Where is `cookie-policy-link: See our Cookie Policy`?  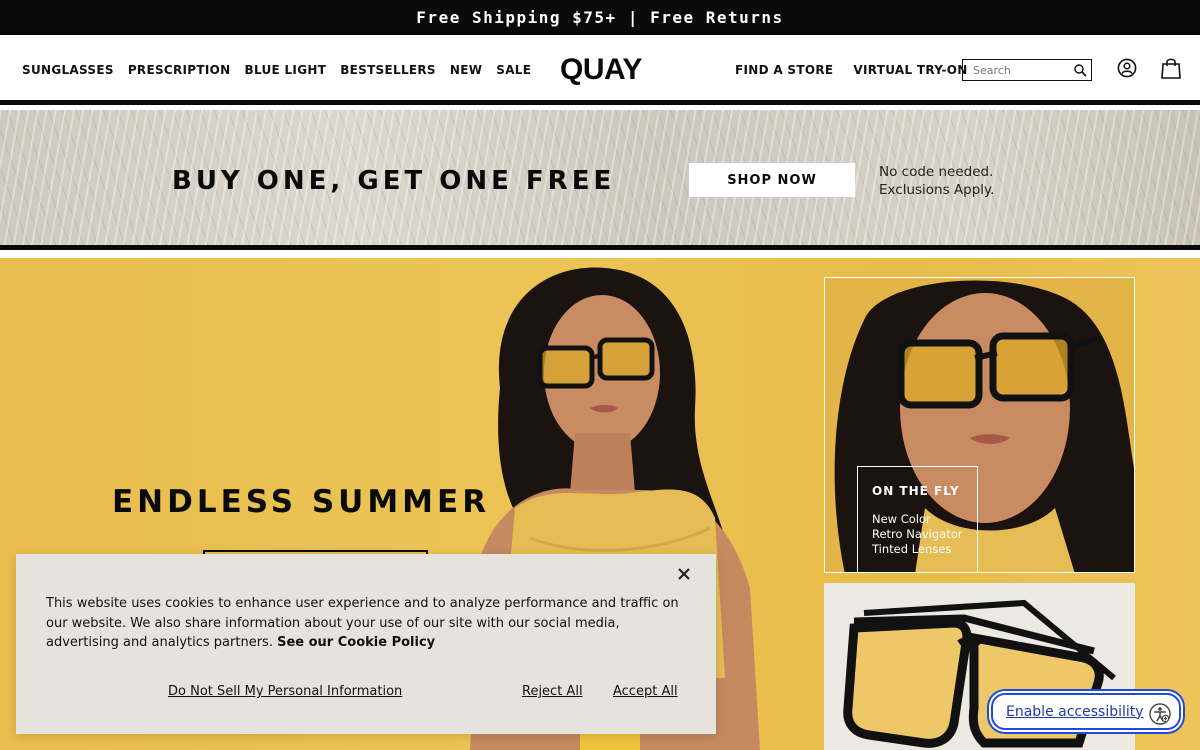 cookie-policy-link: See our Cookie Policy is located at coordinates (356, 642).